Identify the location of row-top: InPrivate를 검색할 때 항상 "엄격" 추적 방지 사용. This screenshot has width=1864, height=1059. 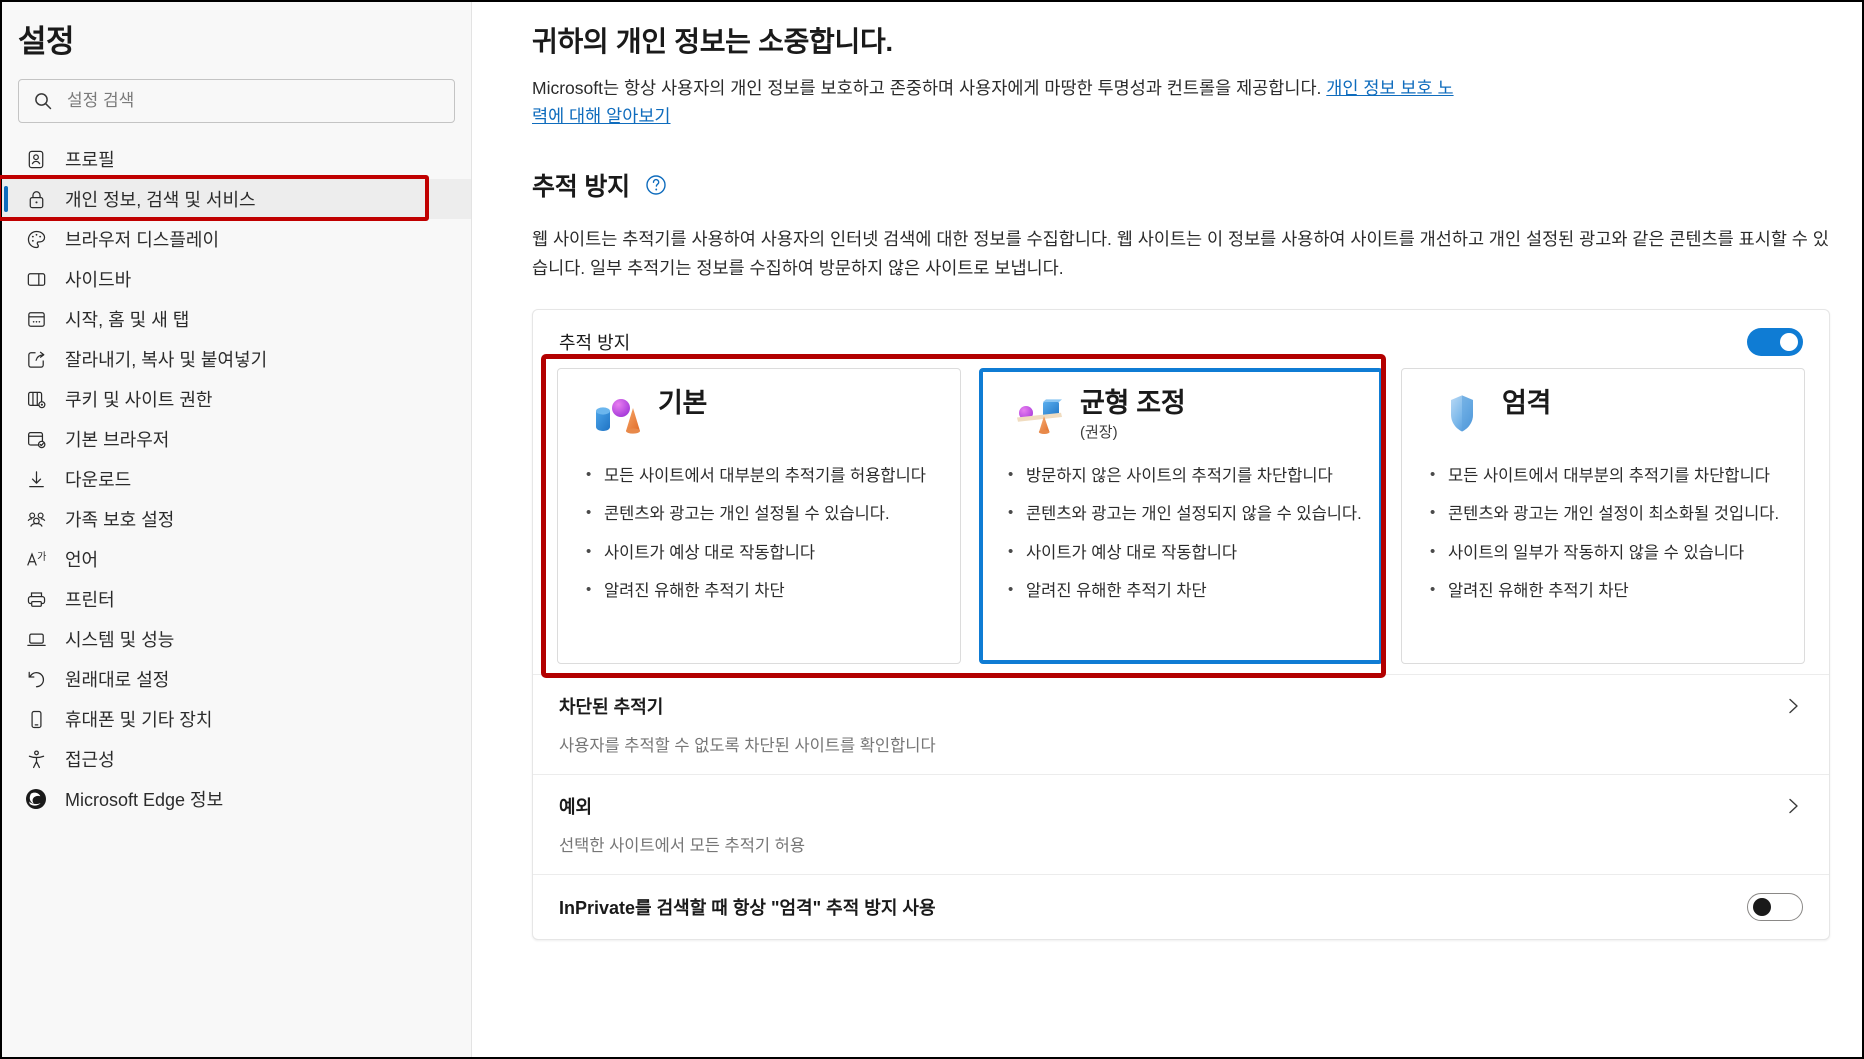
(1181, 906).